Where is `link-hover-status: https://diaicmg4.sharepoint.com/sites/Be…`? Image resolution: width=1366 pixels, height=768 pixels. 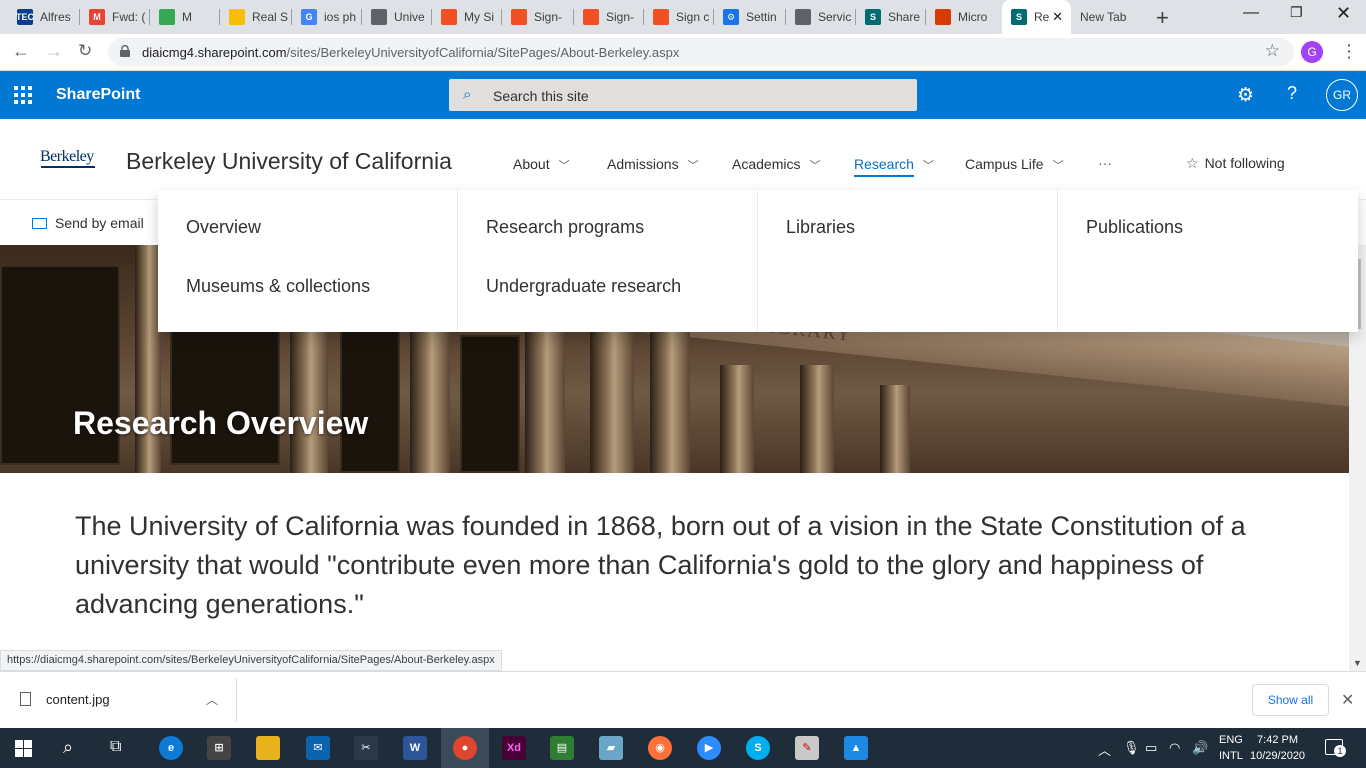
link-hover-status: https://diaicmg4.sharepoint.com/sites/Be… is located at coordinates (251, 660).